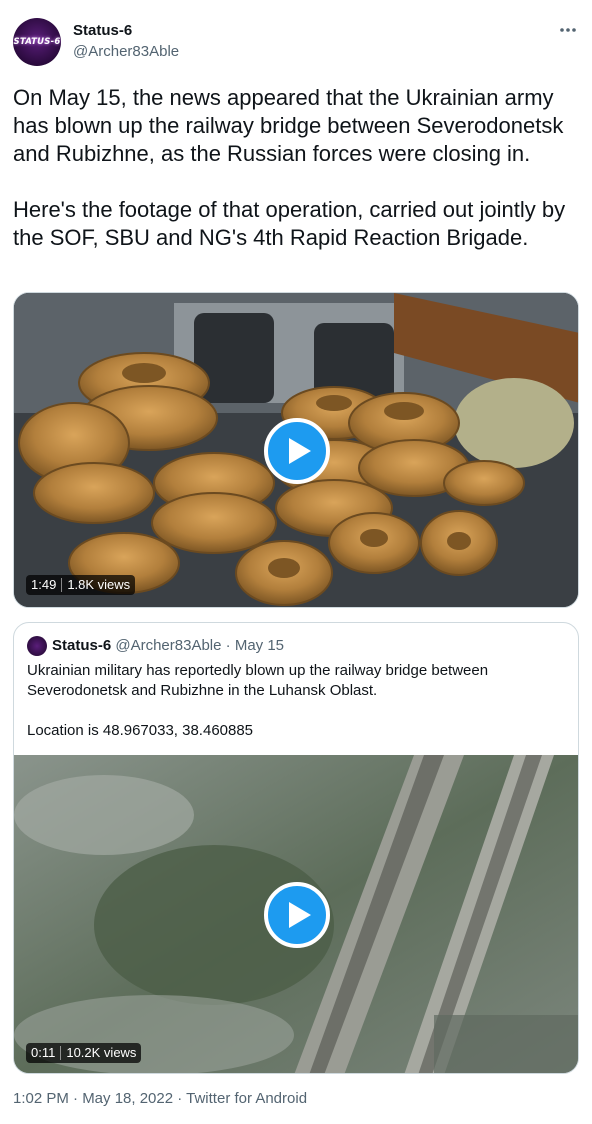 This screenshot has height=1124, width=592. I want to click on quoted-video-stats-badge: 0:11 10.2K views, so click(84, 1053).